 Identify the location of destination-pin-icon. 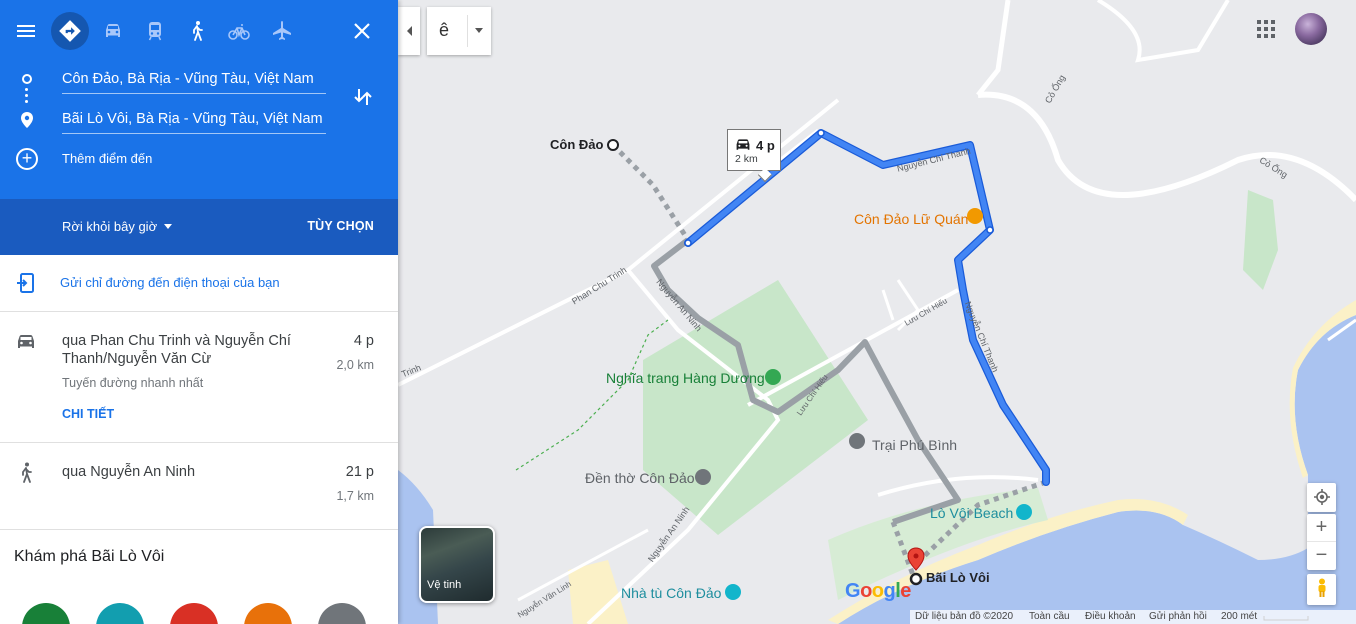
(27, 122).